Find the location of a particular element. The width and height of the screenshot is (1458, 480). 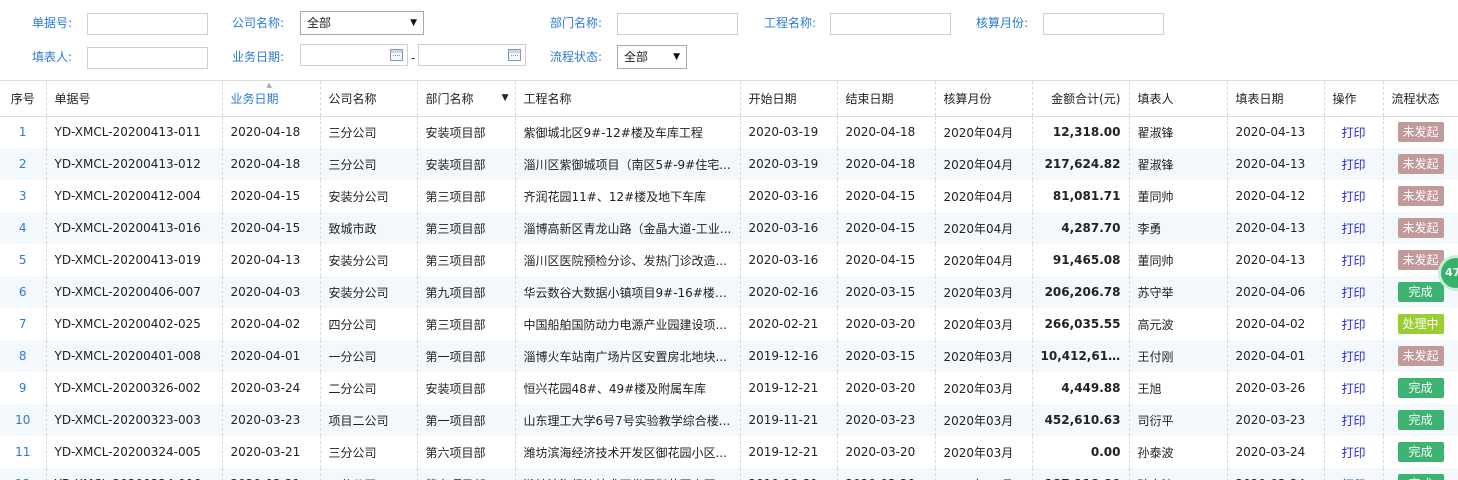

biz-date-start-input is located at coordinates (354, 55).